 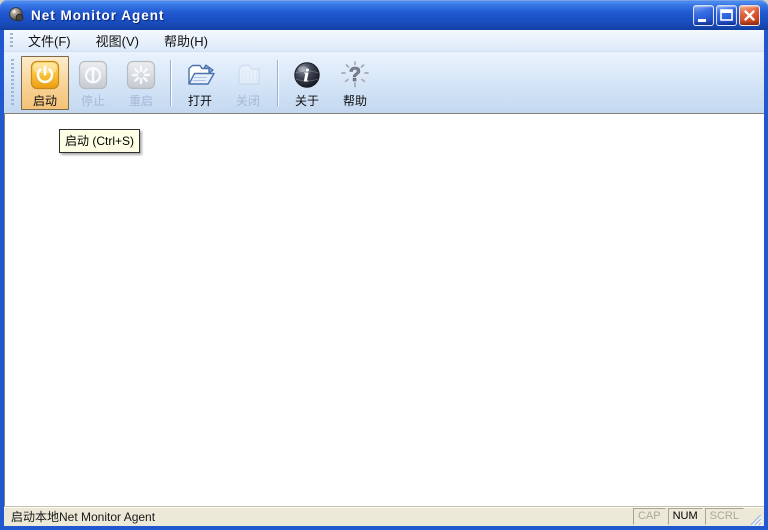 What do you see at coordinates (306, 100) in the screenshot?
I see `toolbar-button-label: 关于` at bounding box center [306, 100].